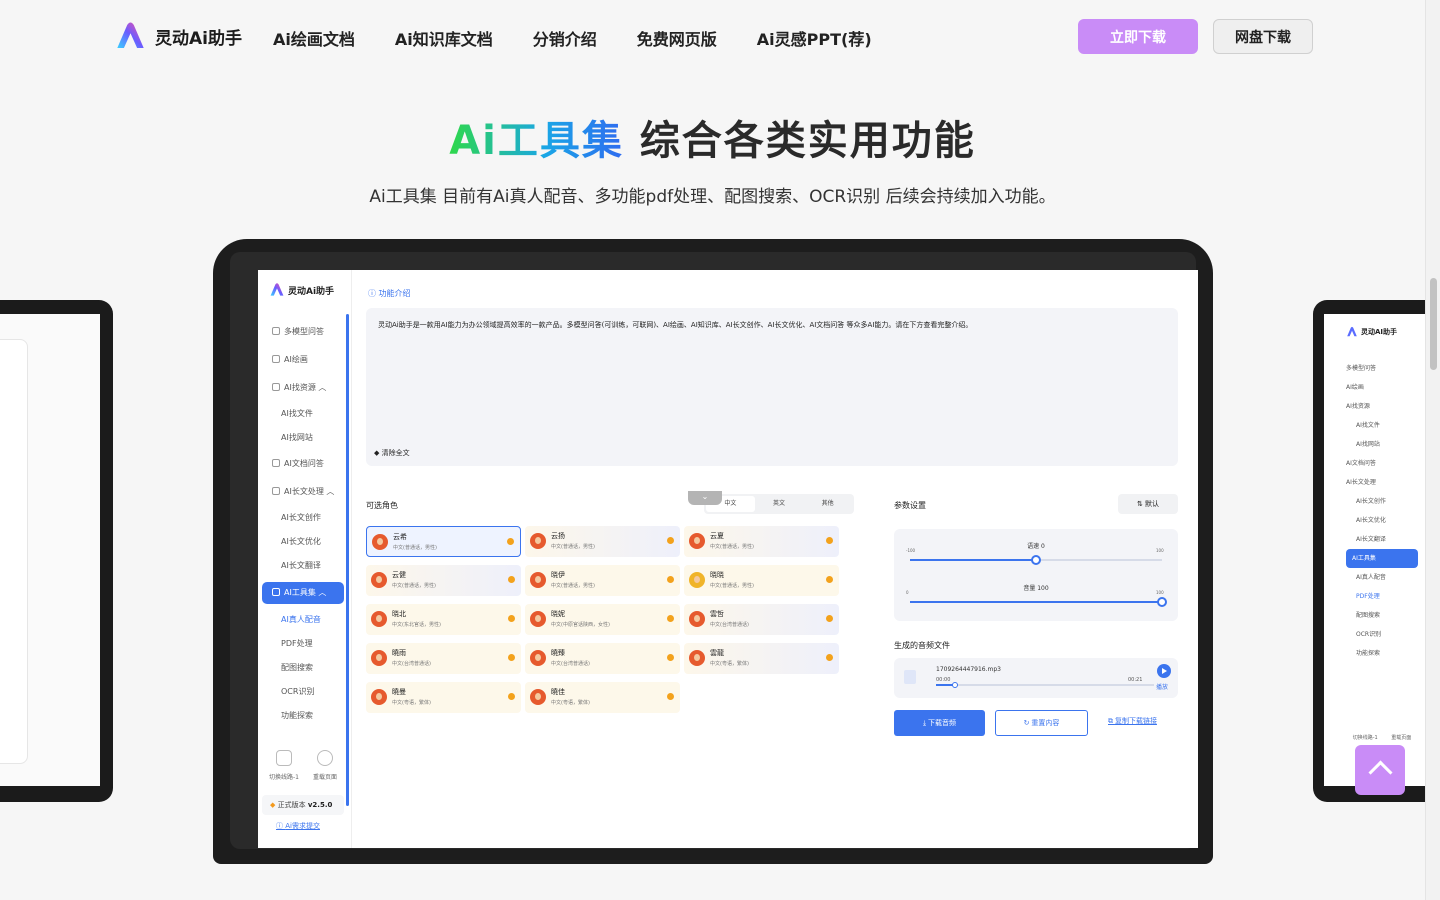 The image size is (1440, 900). Describe the element at coordinates (314, 38) in the screenshot. I see `nav-link-ai-painting-doc: Ai绘画文档` at that location.